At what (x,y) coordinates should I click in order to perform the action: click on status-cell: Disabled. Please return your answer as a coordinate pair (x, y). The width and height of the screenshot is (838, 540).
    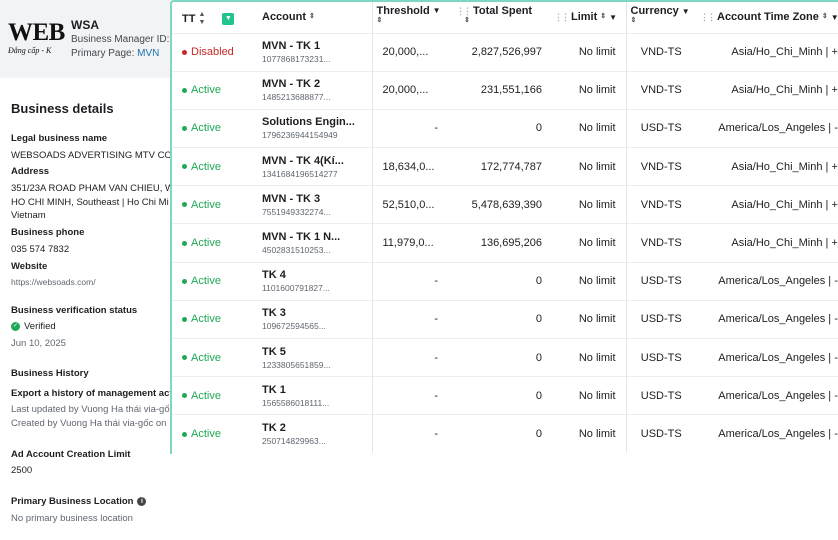
    Looking at the image, I should click on (215, 52).